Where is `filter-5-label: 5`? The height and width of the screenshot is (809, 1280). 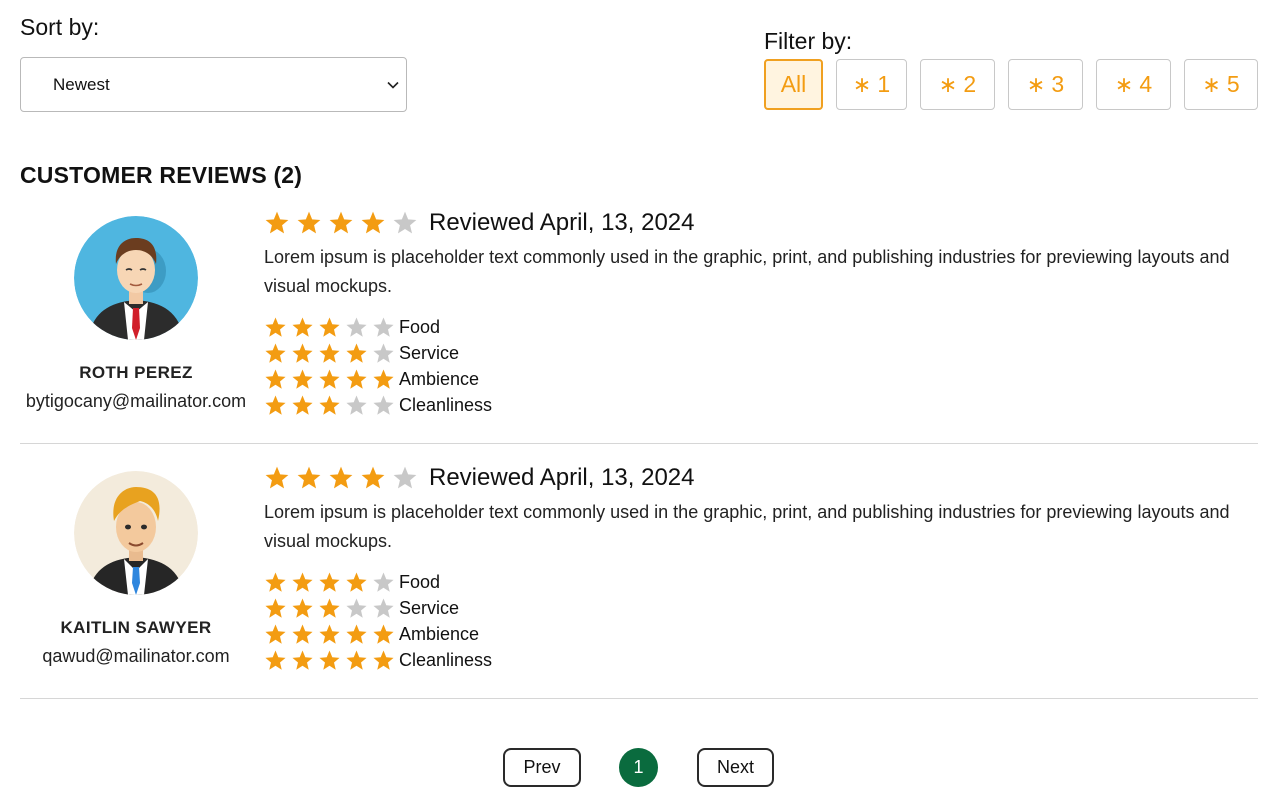
filter-5-label: 5 is located at coordinates (1233, 84).